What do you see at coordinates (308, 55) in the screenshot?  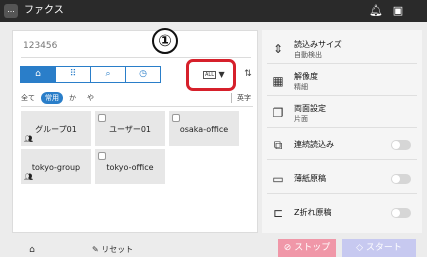 I see `setting-value: 自動検出` at bounding box center [308, 55].